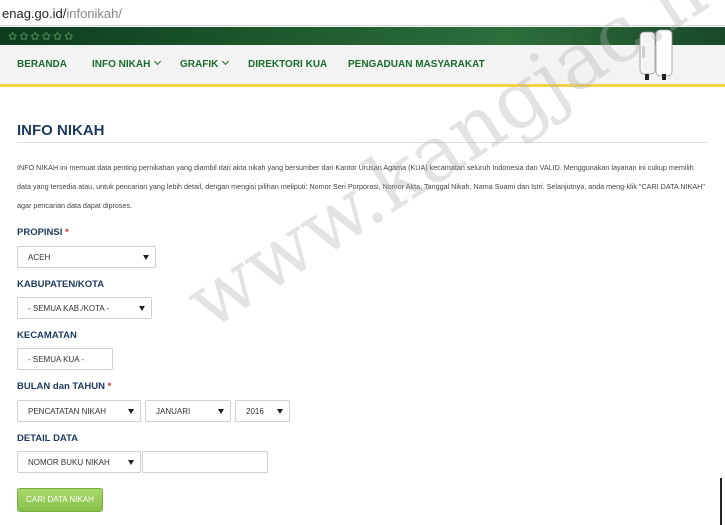  I want to click on page-title: INFO NIKAH, so click(61, 130).